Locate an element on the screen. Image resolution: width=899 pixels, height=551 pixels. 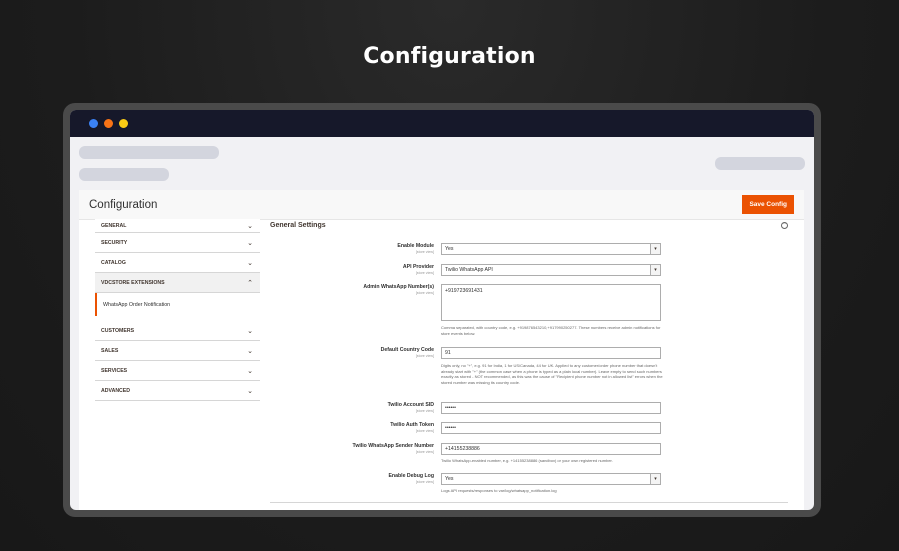
maximize-window-dot is located at coordinates (123, 123).